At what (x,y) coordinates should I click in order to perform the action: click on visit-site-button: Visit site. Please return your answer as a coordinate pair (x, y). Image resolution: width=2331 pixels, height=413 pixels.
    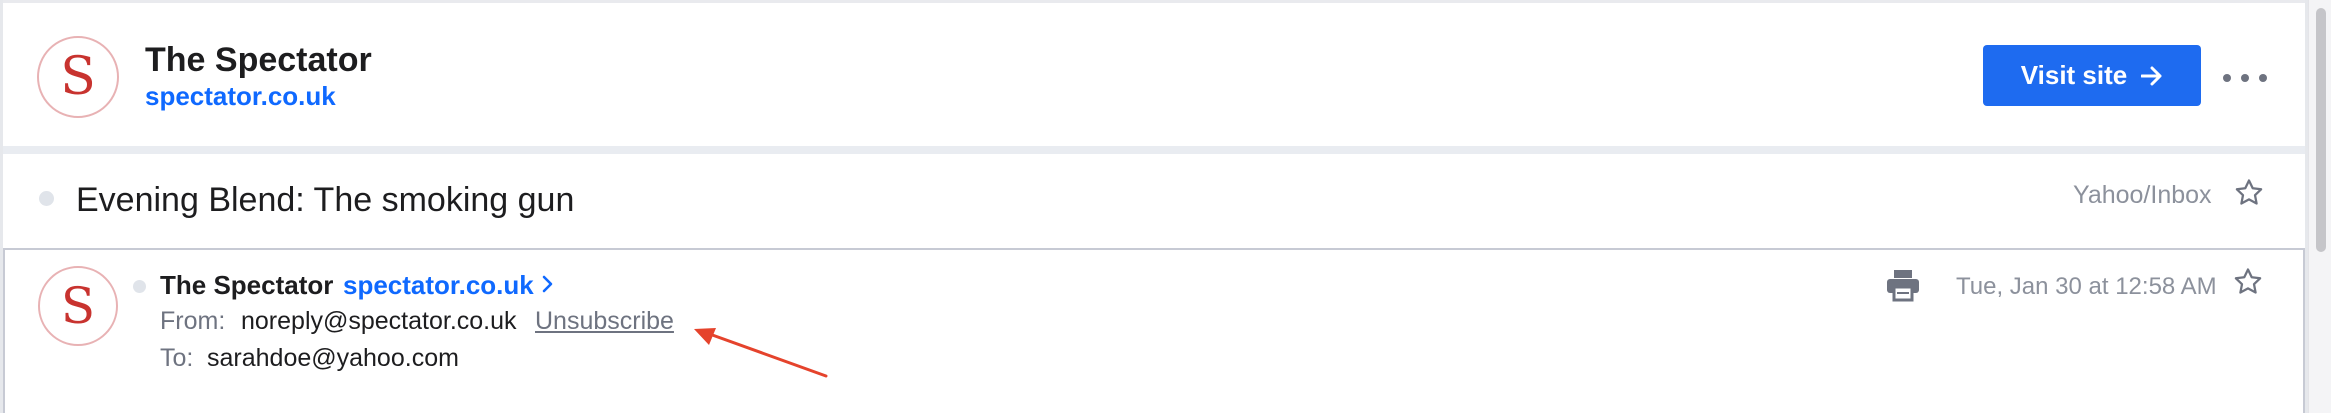
    Looking at the image, I should click on (2092, 75).